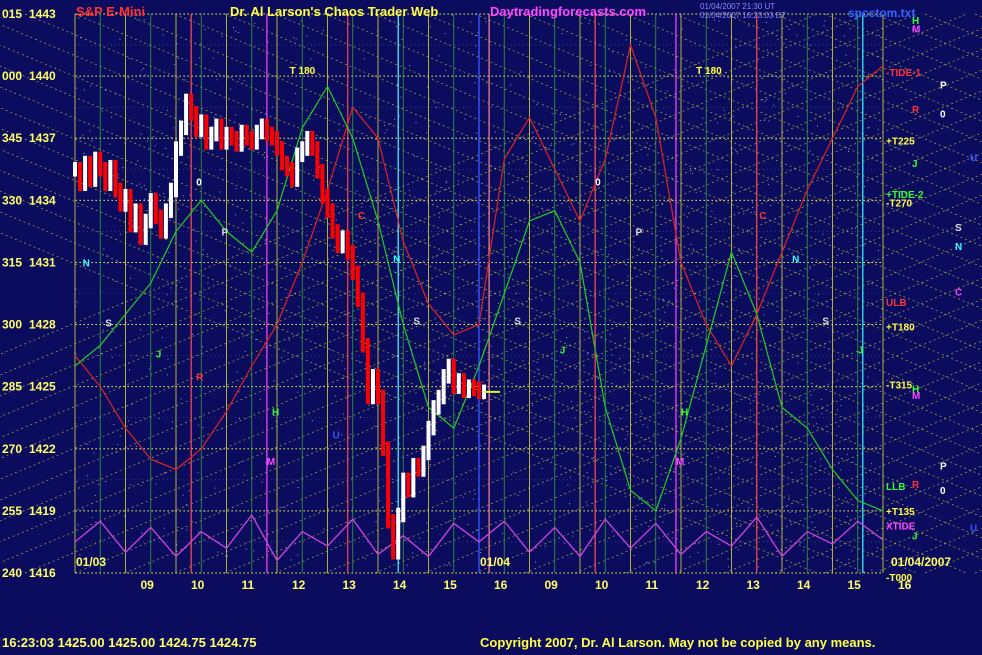 The width and height of the screenshot is (982, 655). Describe the element at coordinates (568, 11) in the screenshot. I see `site-link: Daytradingforecasts.com` at that location.